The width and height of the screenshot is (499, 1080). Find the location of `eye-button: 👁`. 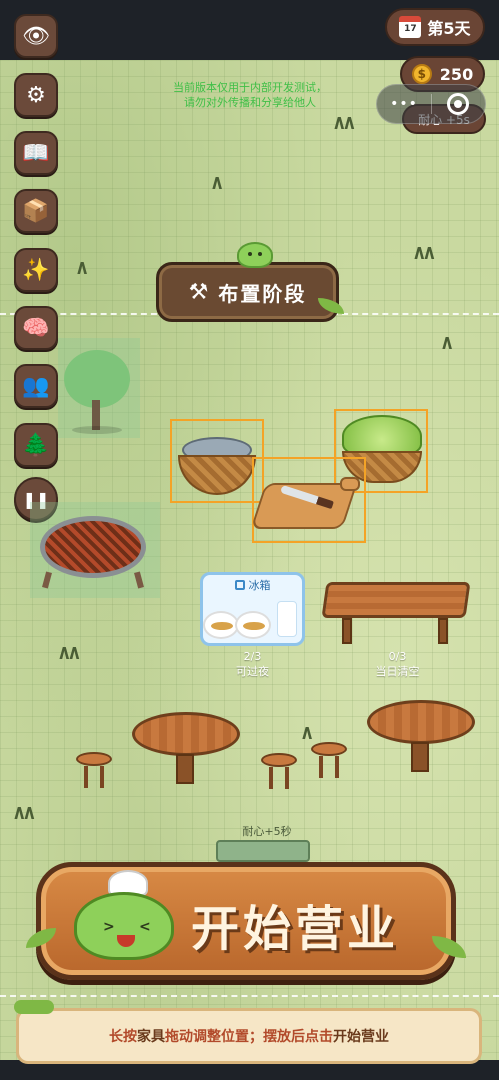

eye-button: 👁 is located at coordinates (36, 36).